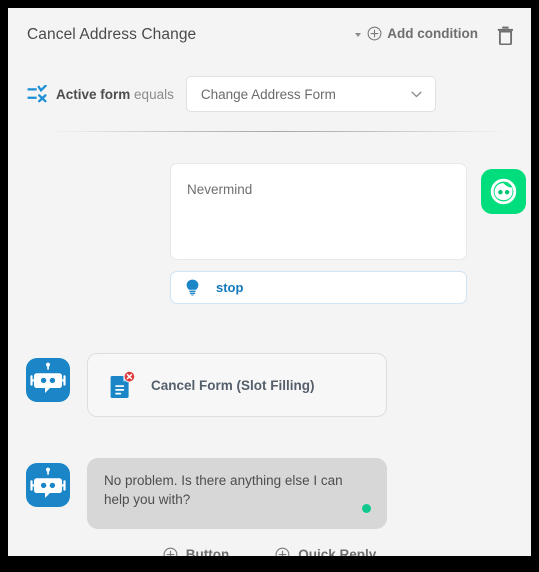 The width and height of the screenshot is (539, 572). I want to click on caret-down-icon, so click(358, 34).